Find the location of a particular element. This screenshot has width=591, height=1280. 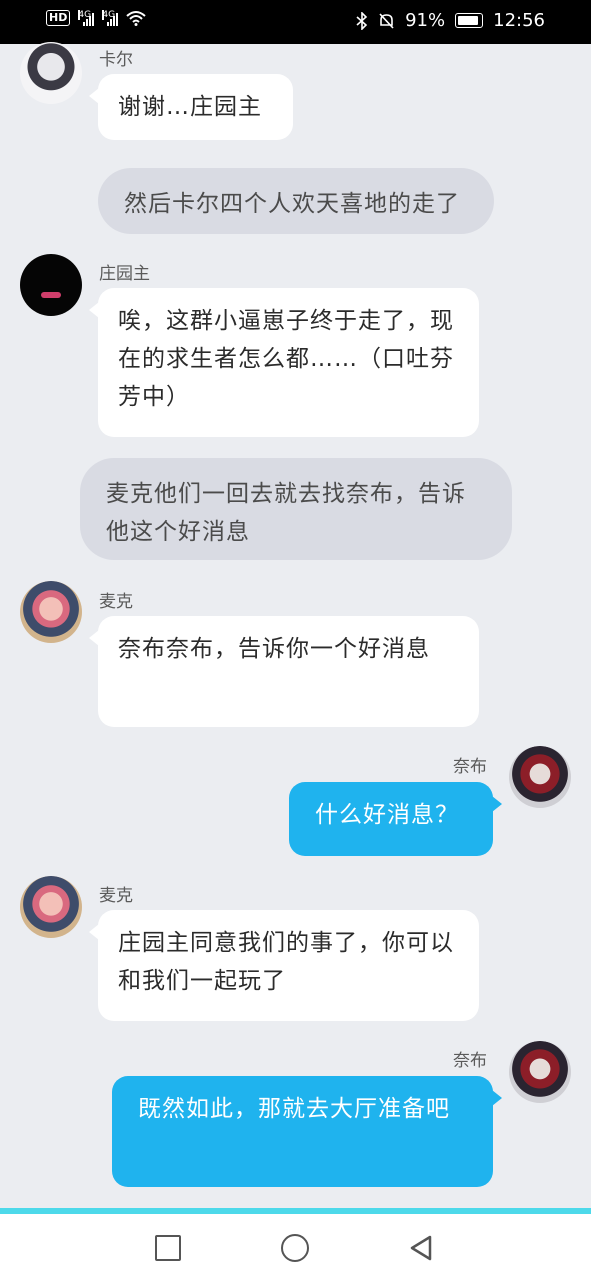

status-right: 91% 12:56 is located at coordinates (450, 20).